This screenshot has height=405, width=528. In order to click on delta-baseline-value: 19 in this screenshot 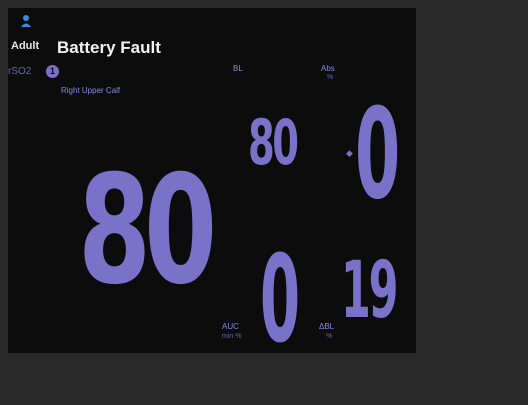, I will do `click(369, 291)`.